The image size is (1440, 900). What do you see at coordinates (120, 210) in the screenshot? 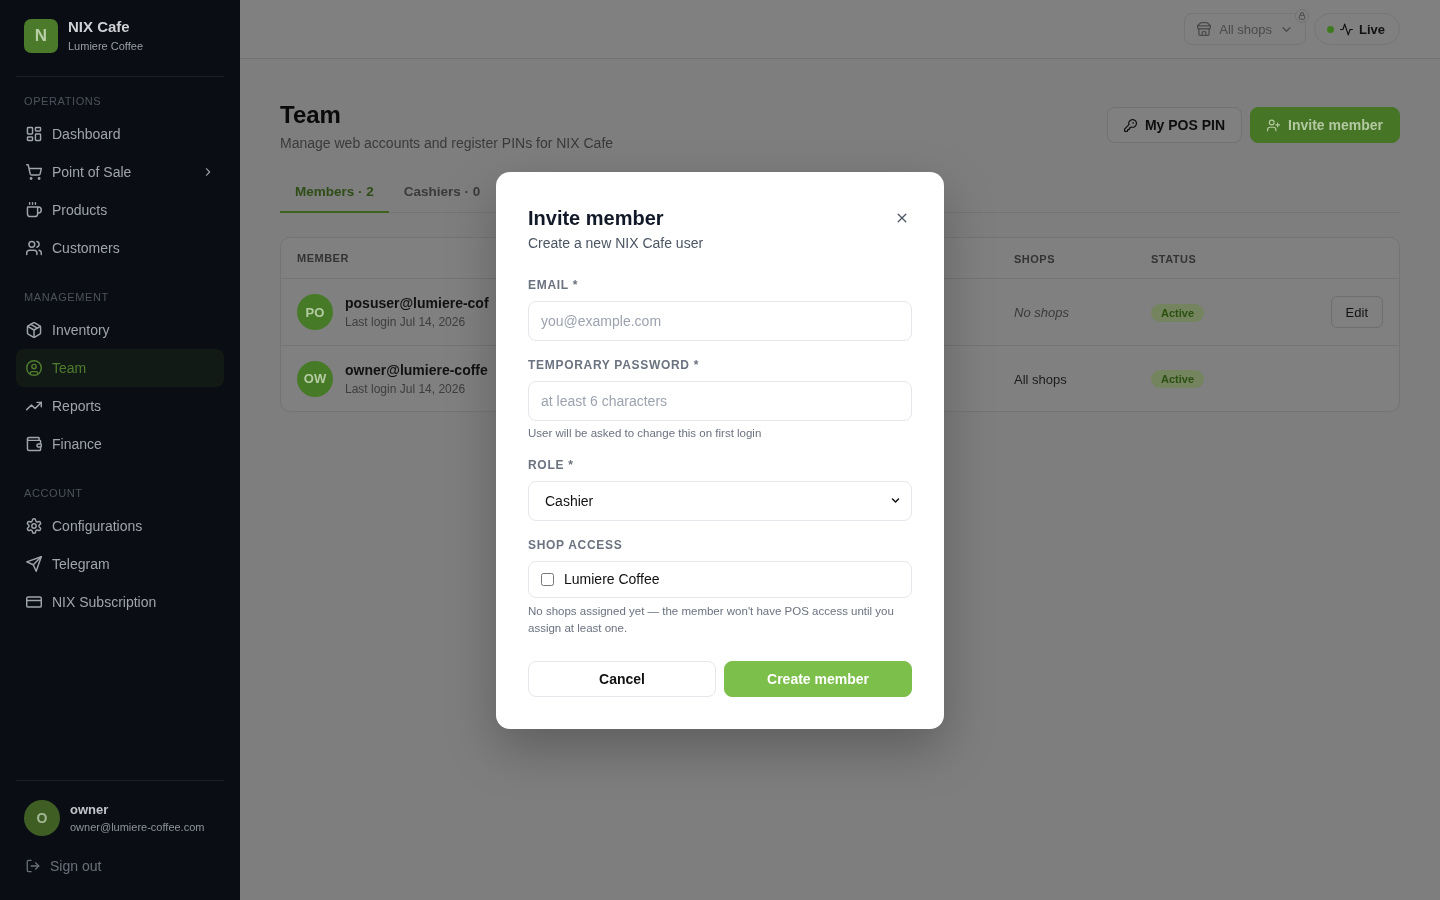
I see `nav-item: Products` at bounding box center [120, 210].